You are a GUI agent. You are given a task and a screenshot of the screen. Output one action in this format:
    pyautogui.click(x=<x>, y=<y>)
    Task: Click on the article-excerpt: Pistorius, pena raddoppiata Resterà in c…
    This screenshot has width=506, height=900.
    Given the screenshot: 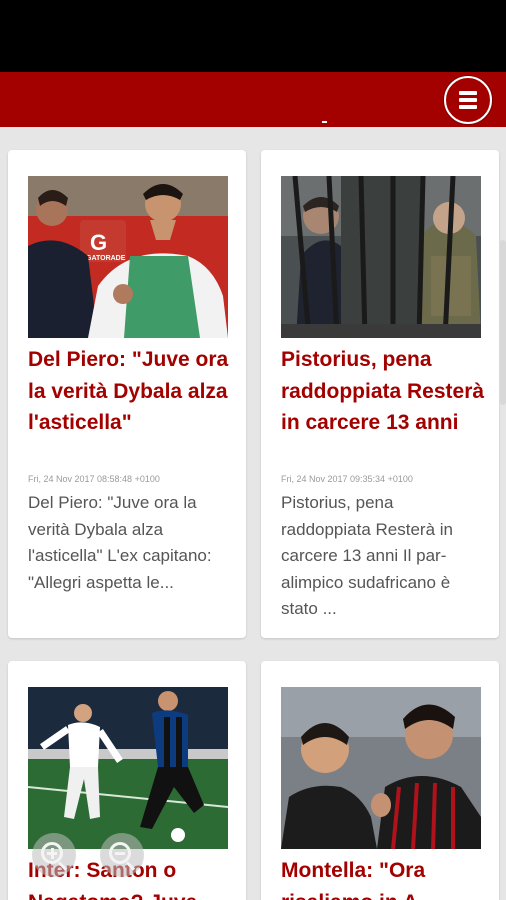 What is the action you would take?
    pyautogui.click(x=367, y=555)
    